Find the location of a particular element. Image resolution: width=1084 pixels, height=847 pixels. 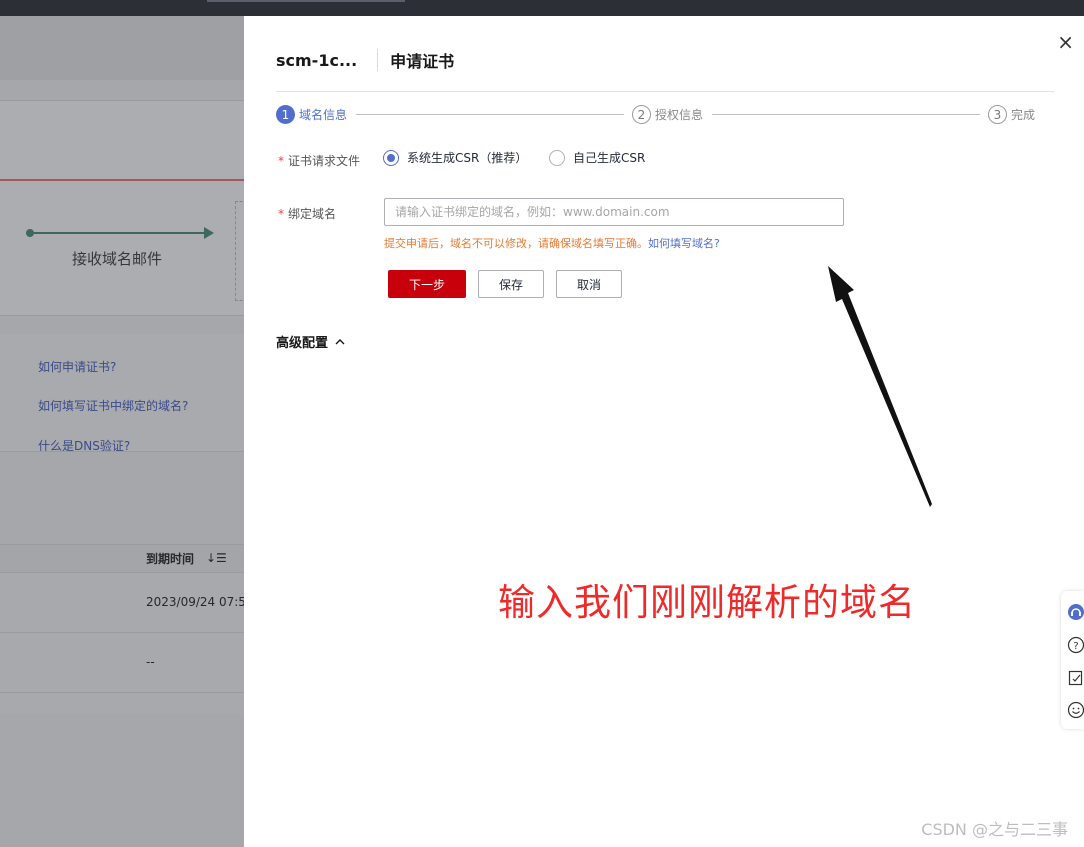

step-authorization-info: 2 授权信息 is located at coordinates (667, 114).